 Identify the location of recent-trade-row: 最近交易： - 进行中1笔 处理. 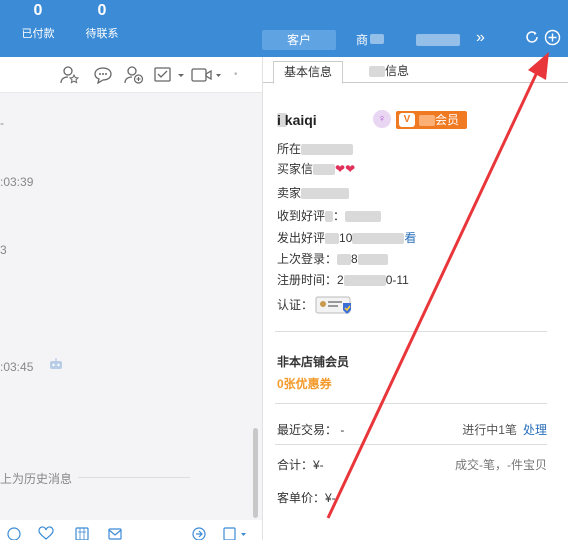
(412, 429).